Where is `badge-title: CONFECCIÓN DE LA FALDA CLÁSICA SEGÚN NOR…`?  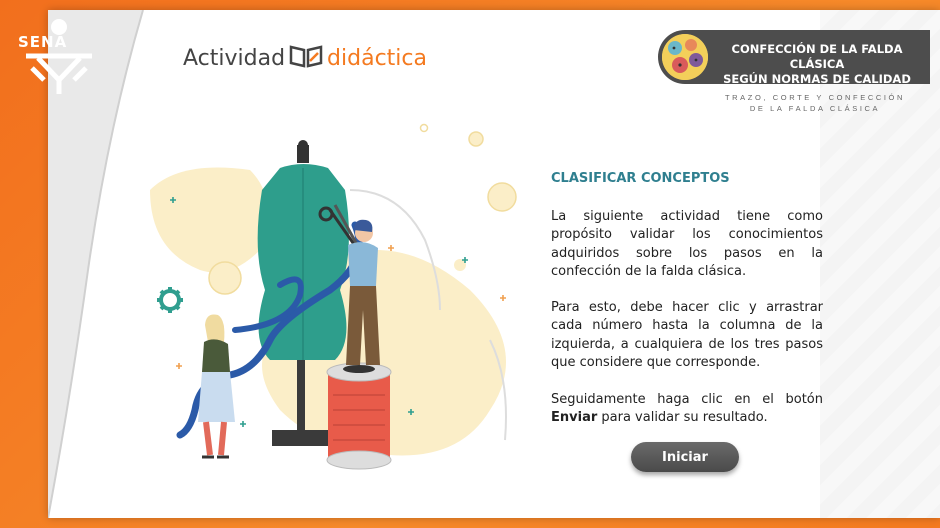 badge-title: CONFECCIÓN DE LA FALDA CLÁSICA SEGÚN NOR… is located at coordinates (817, 64).